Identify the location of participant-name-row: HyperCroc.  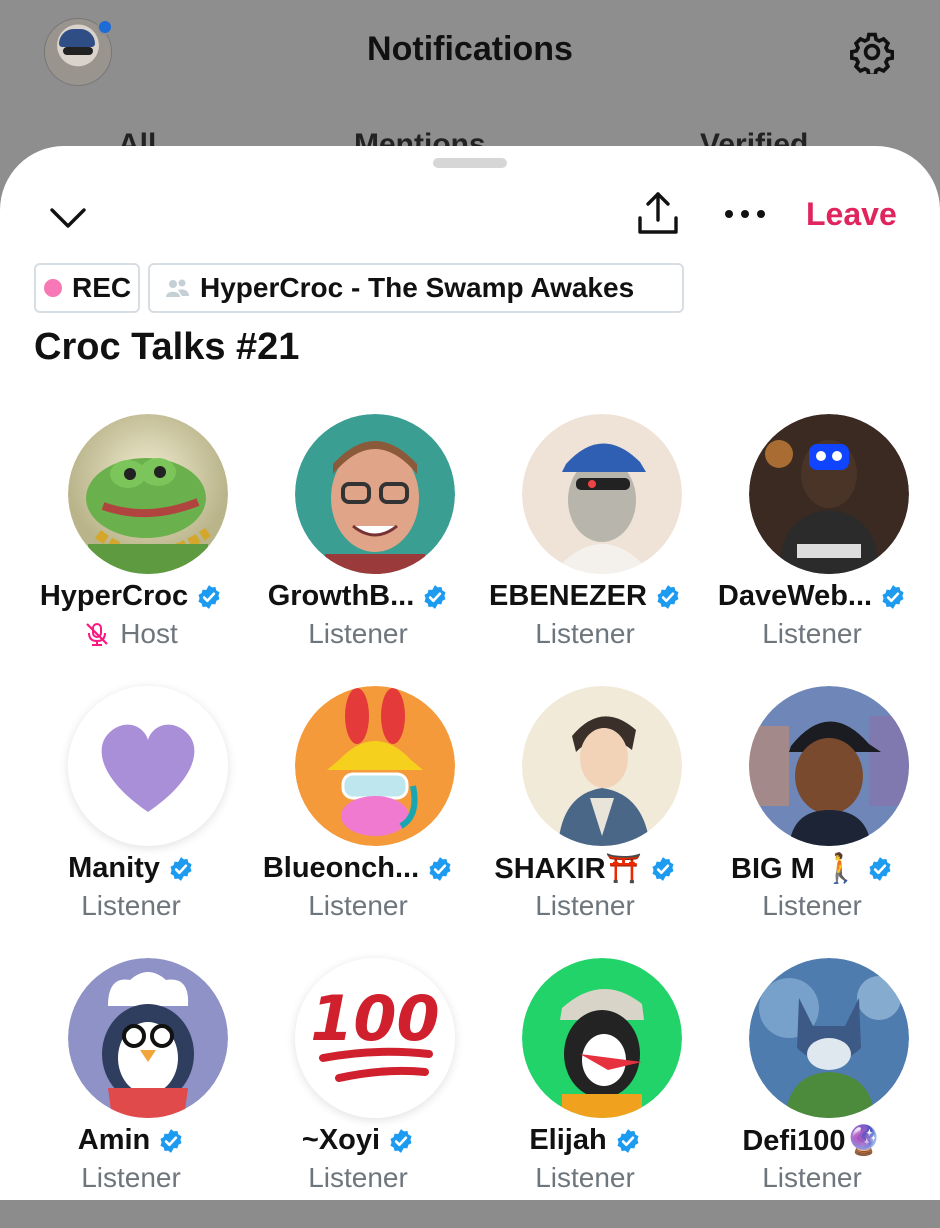
(131, 596).